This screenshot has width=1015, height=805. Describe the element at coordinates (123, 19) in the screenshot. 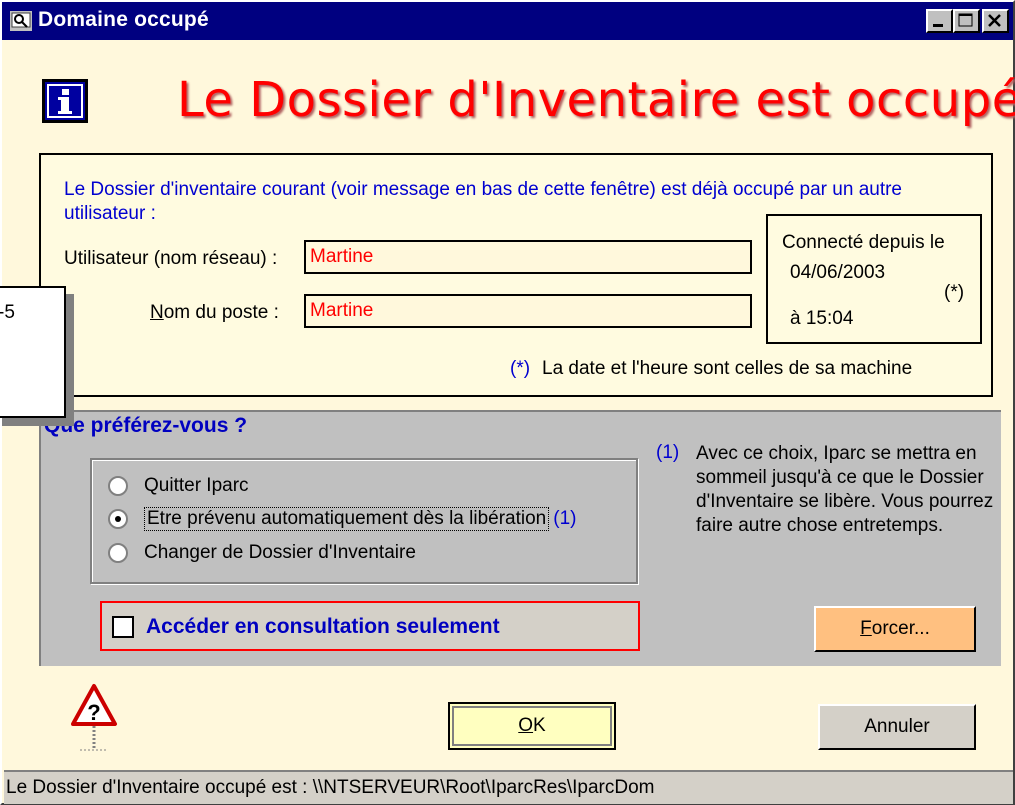

I see `window-title: Domaine occupé` at that location.